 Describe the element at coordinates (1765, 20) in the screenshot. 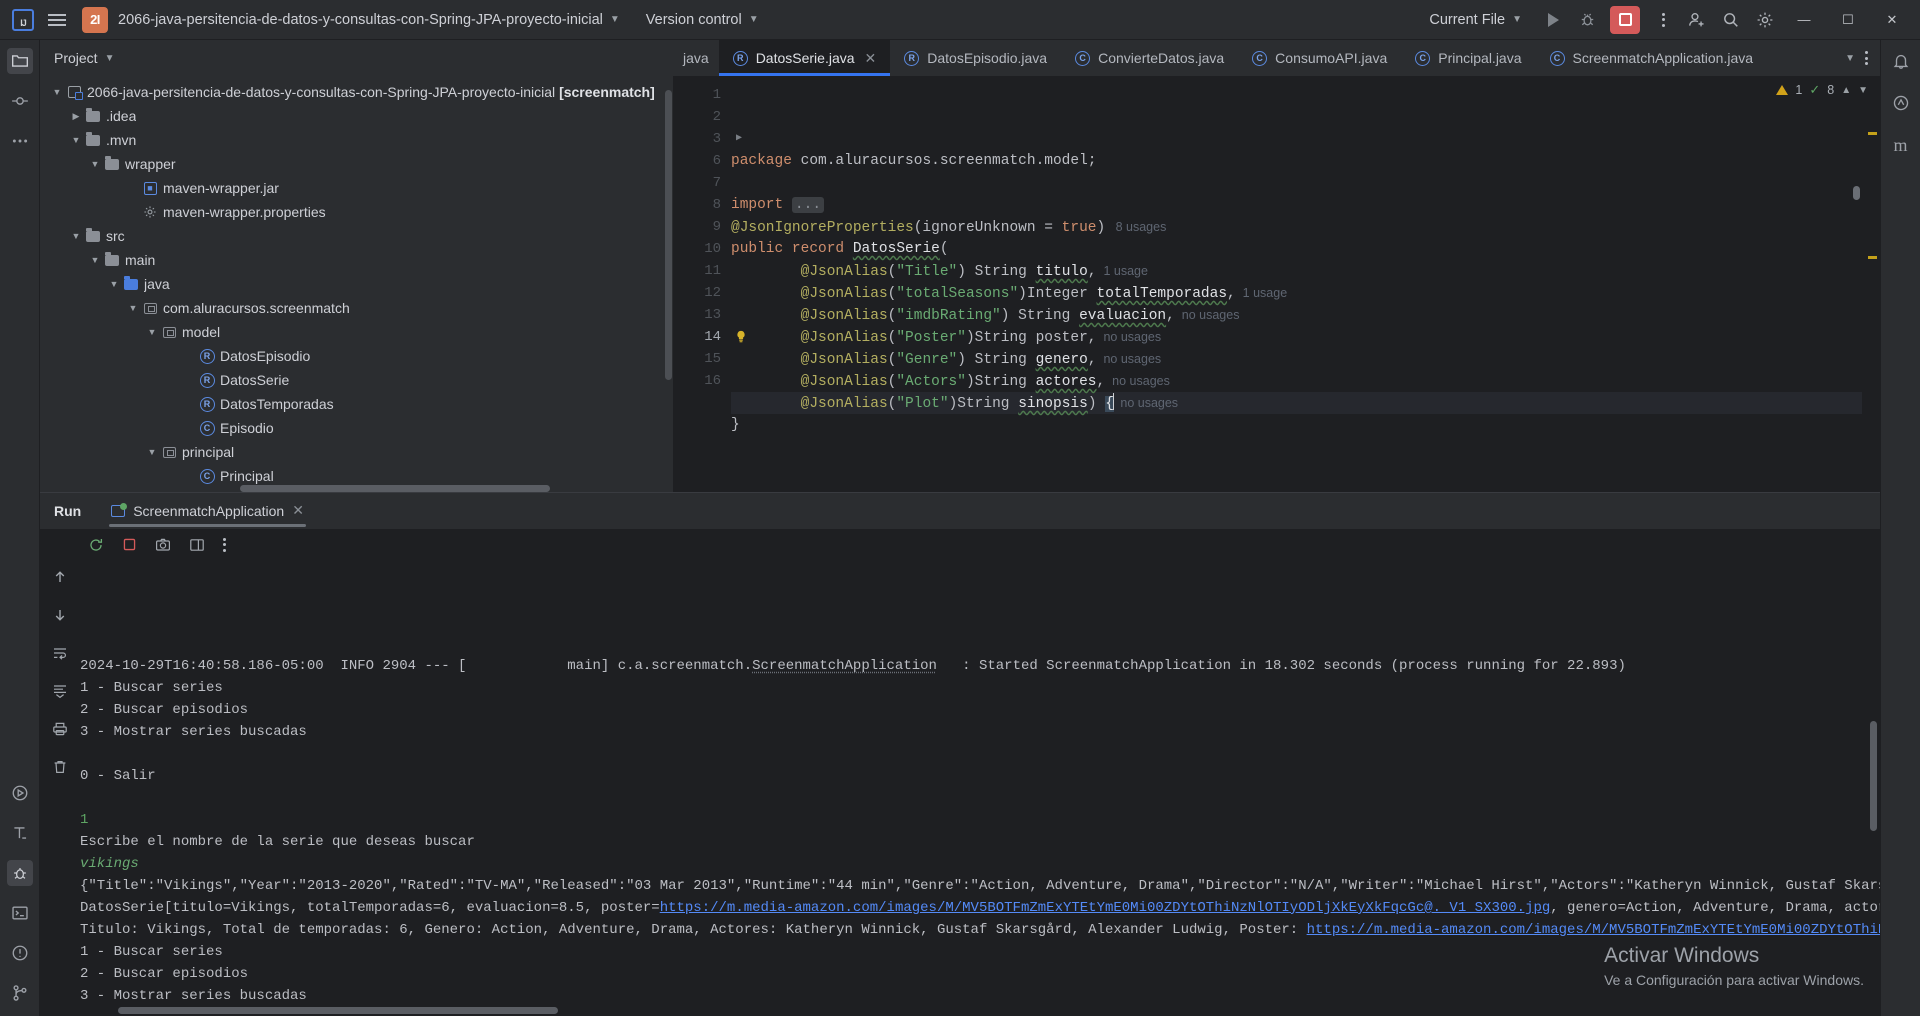

I see `settings-button` at that location.